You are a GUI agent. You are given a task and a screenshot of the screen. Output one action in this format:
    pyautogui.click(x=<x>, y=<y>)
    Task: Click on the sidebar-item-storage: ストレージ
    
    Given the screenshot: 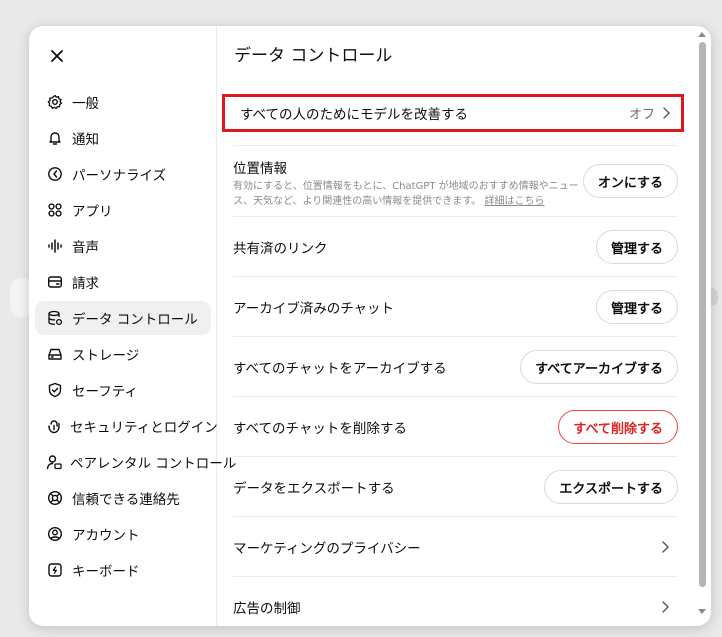 What is the action you would take?
    pyautogui.click(x=123, y=354)
    